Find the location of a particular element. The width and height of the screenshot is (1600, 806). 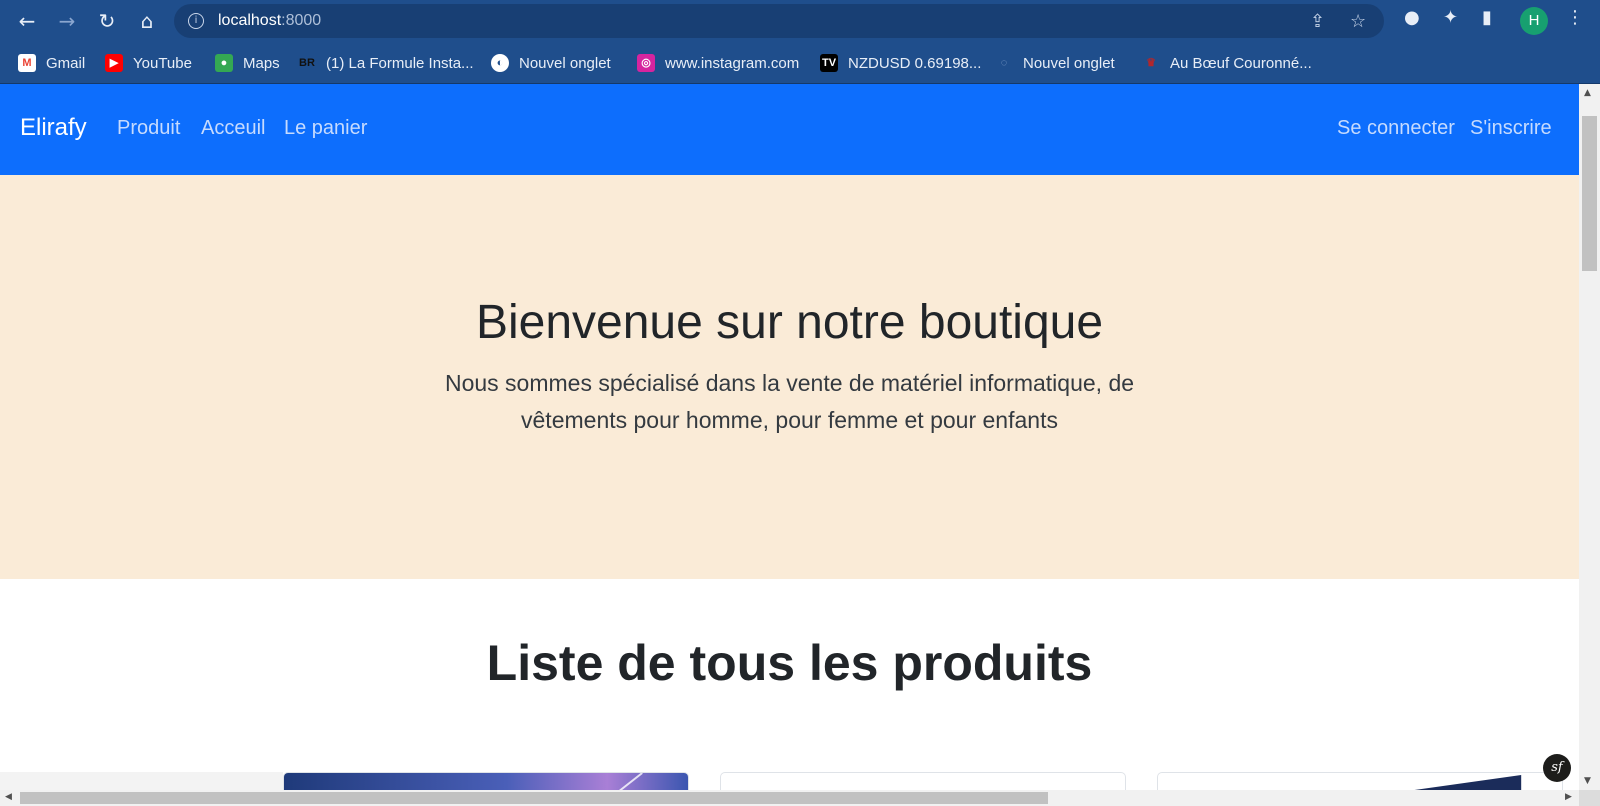

scroll-up-icon: ▲ is located at coordinates (1587, 93).